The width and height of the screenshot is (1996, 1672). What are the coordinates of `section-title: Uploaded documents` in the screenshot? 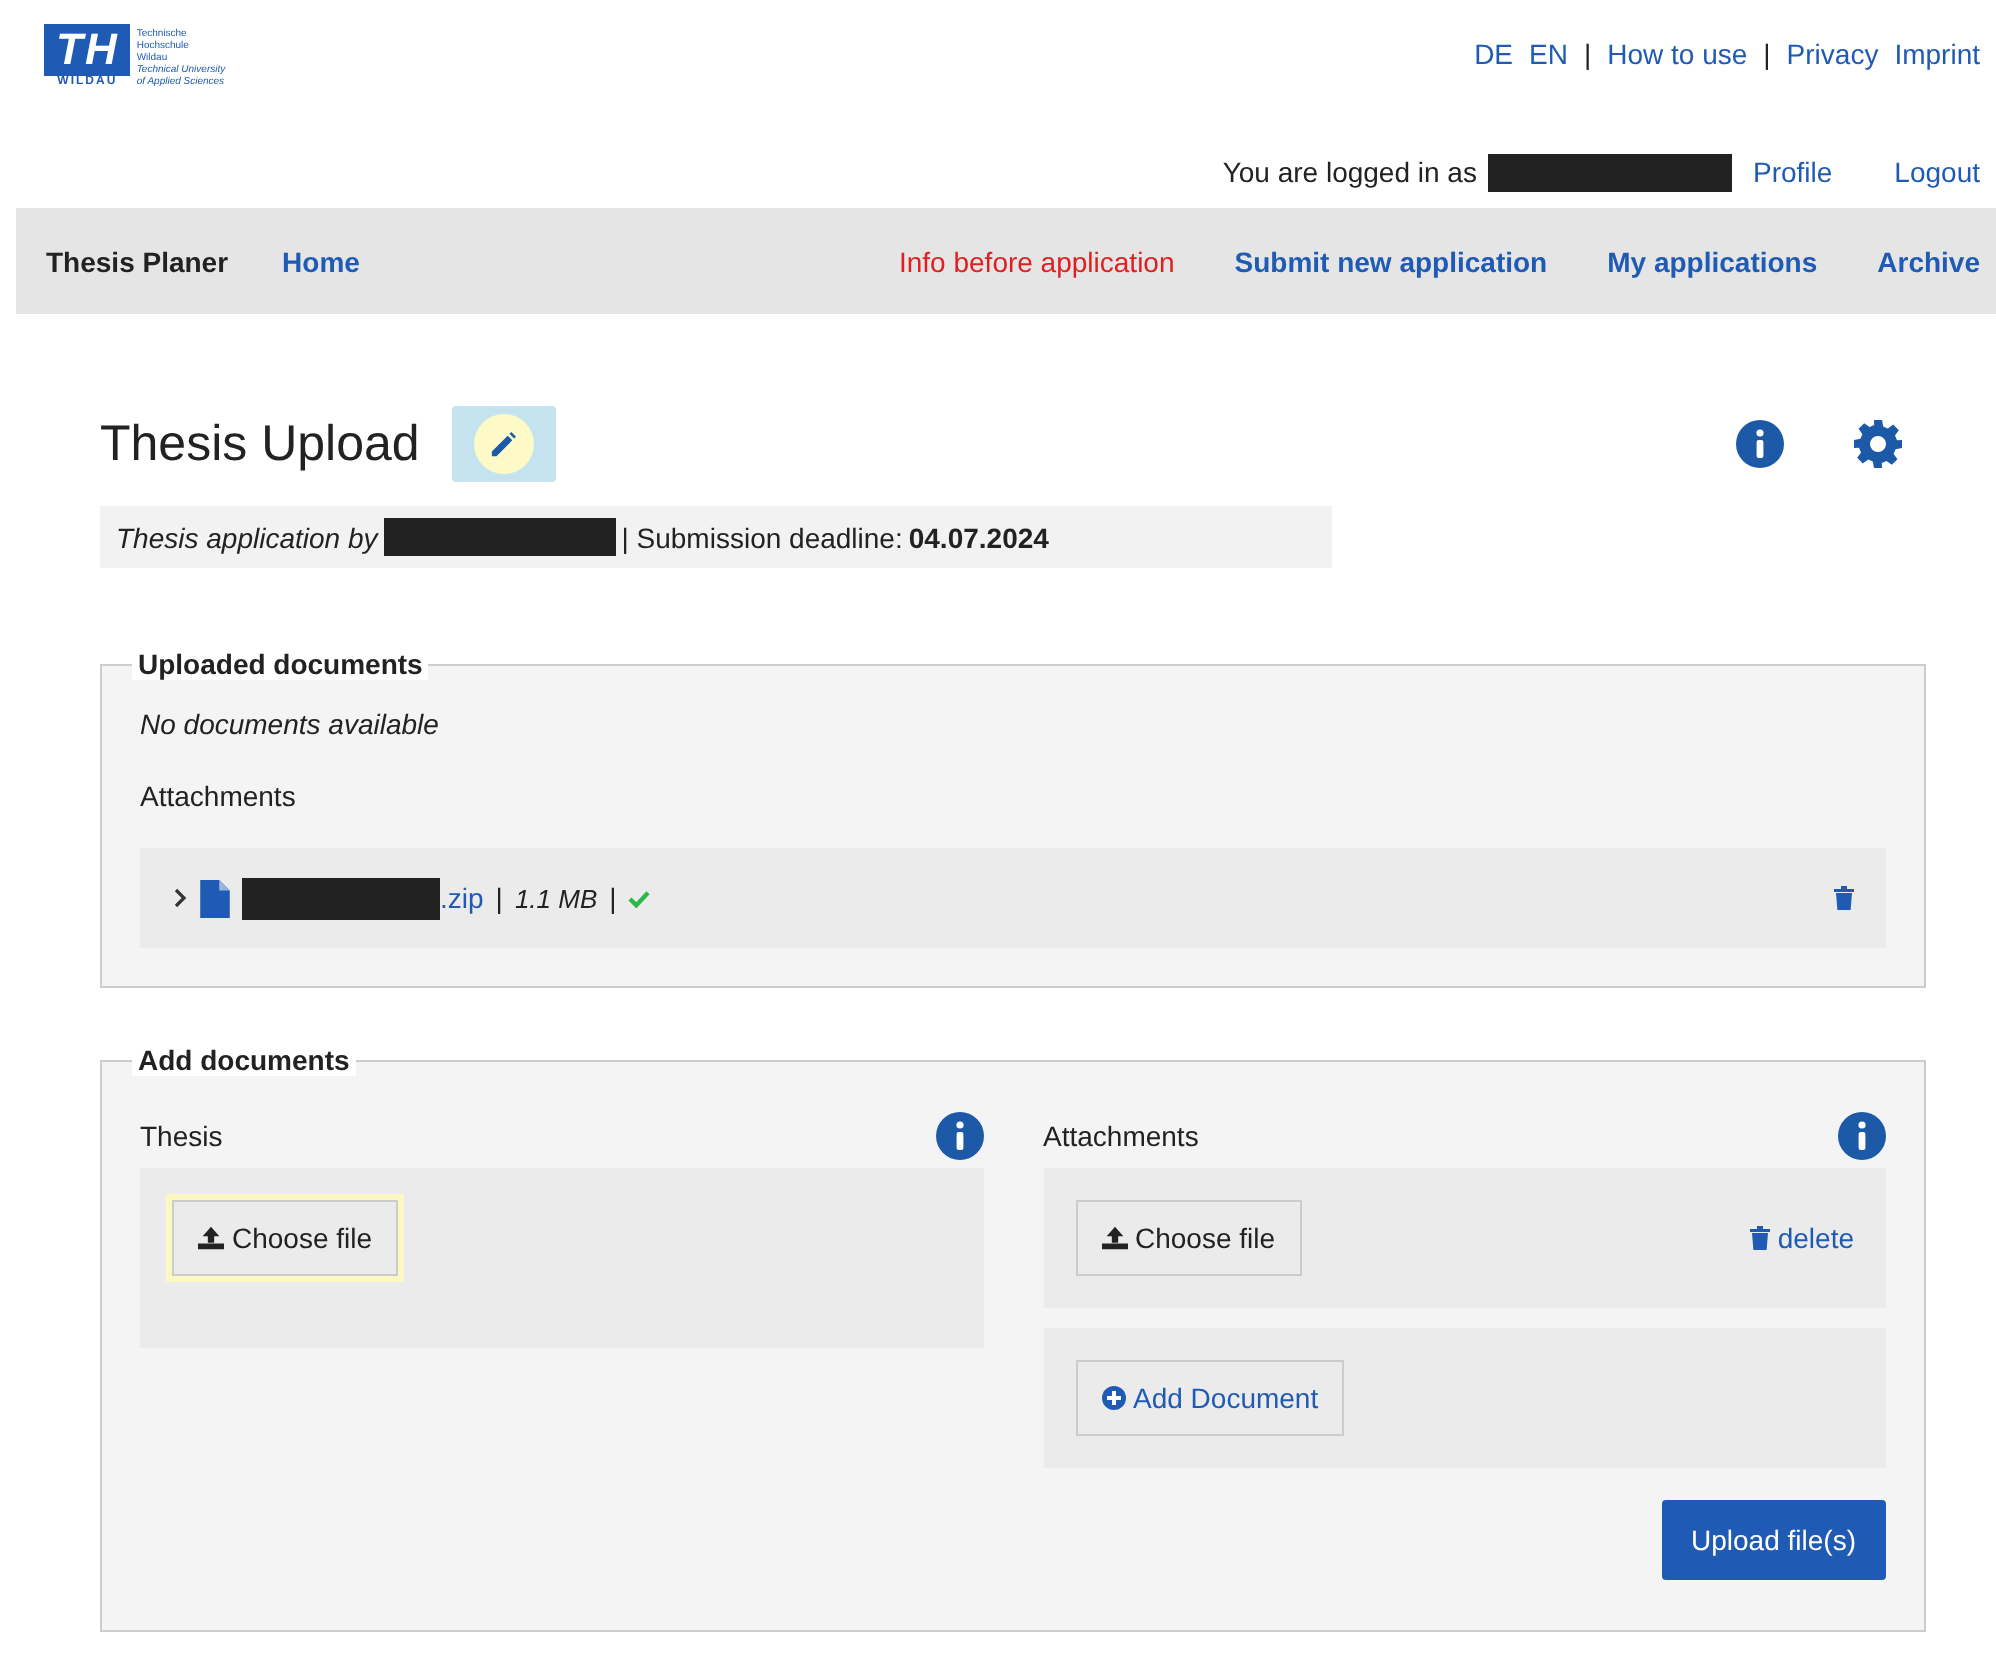 It's located at (280, 664).